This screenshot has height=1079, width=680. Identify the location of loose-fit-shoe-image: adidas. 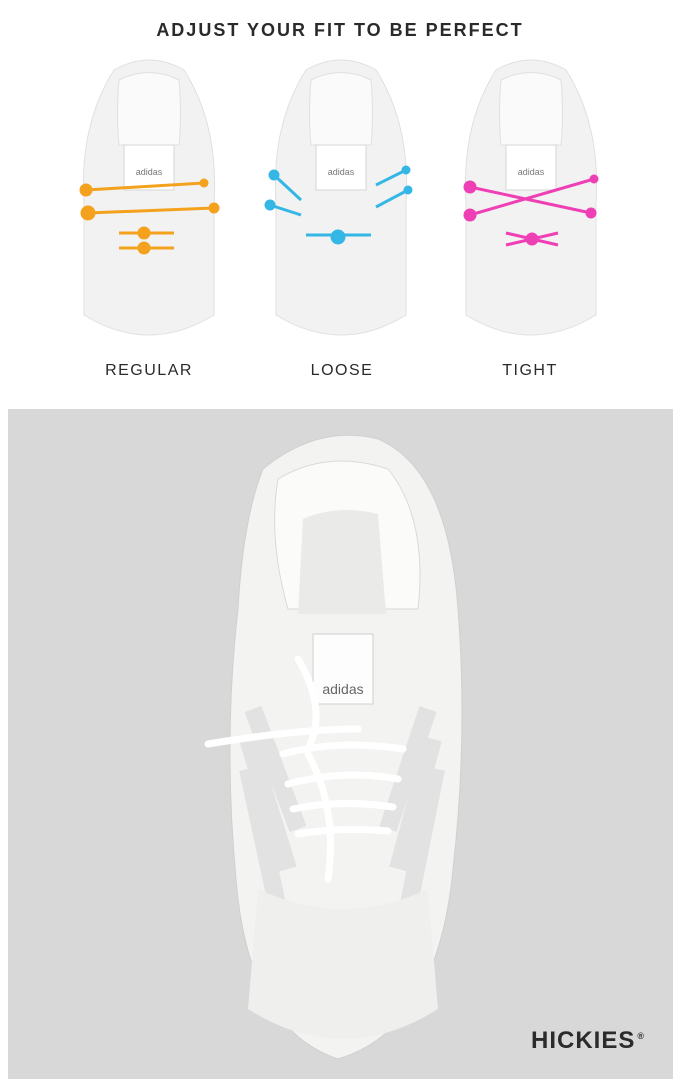
(341, 202).